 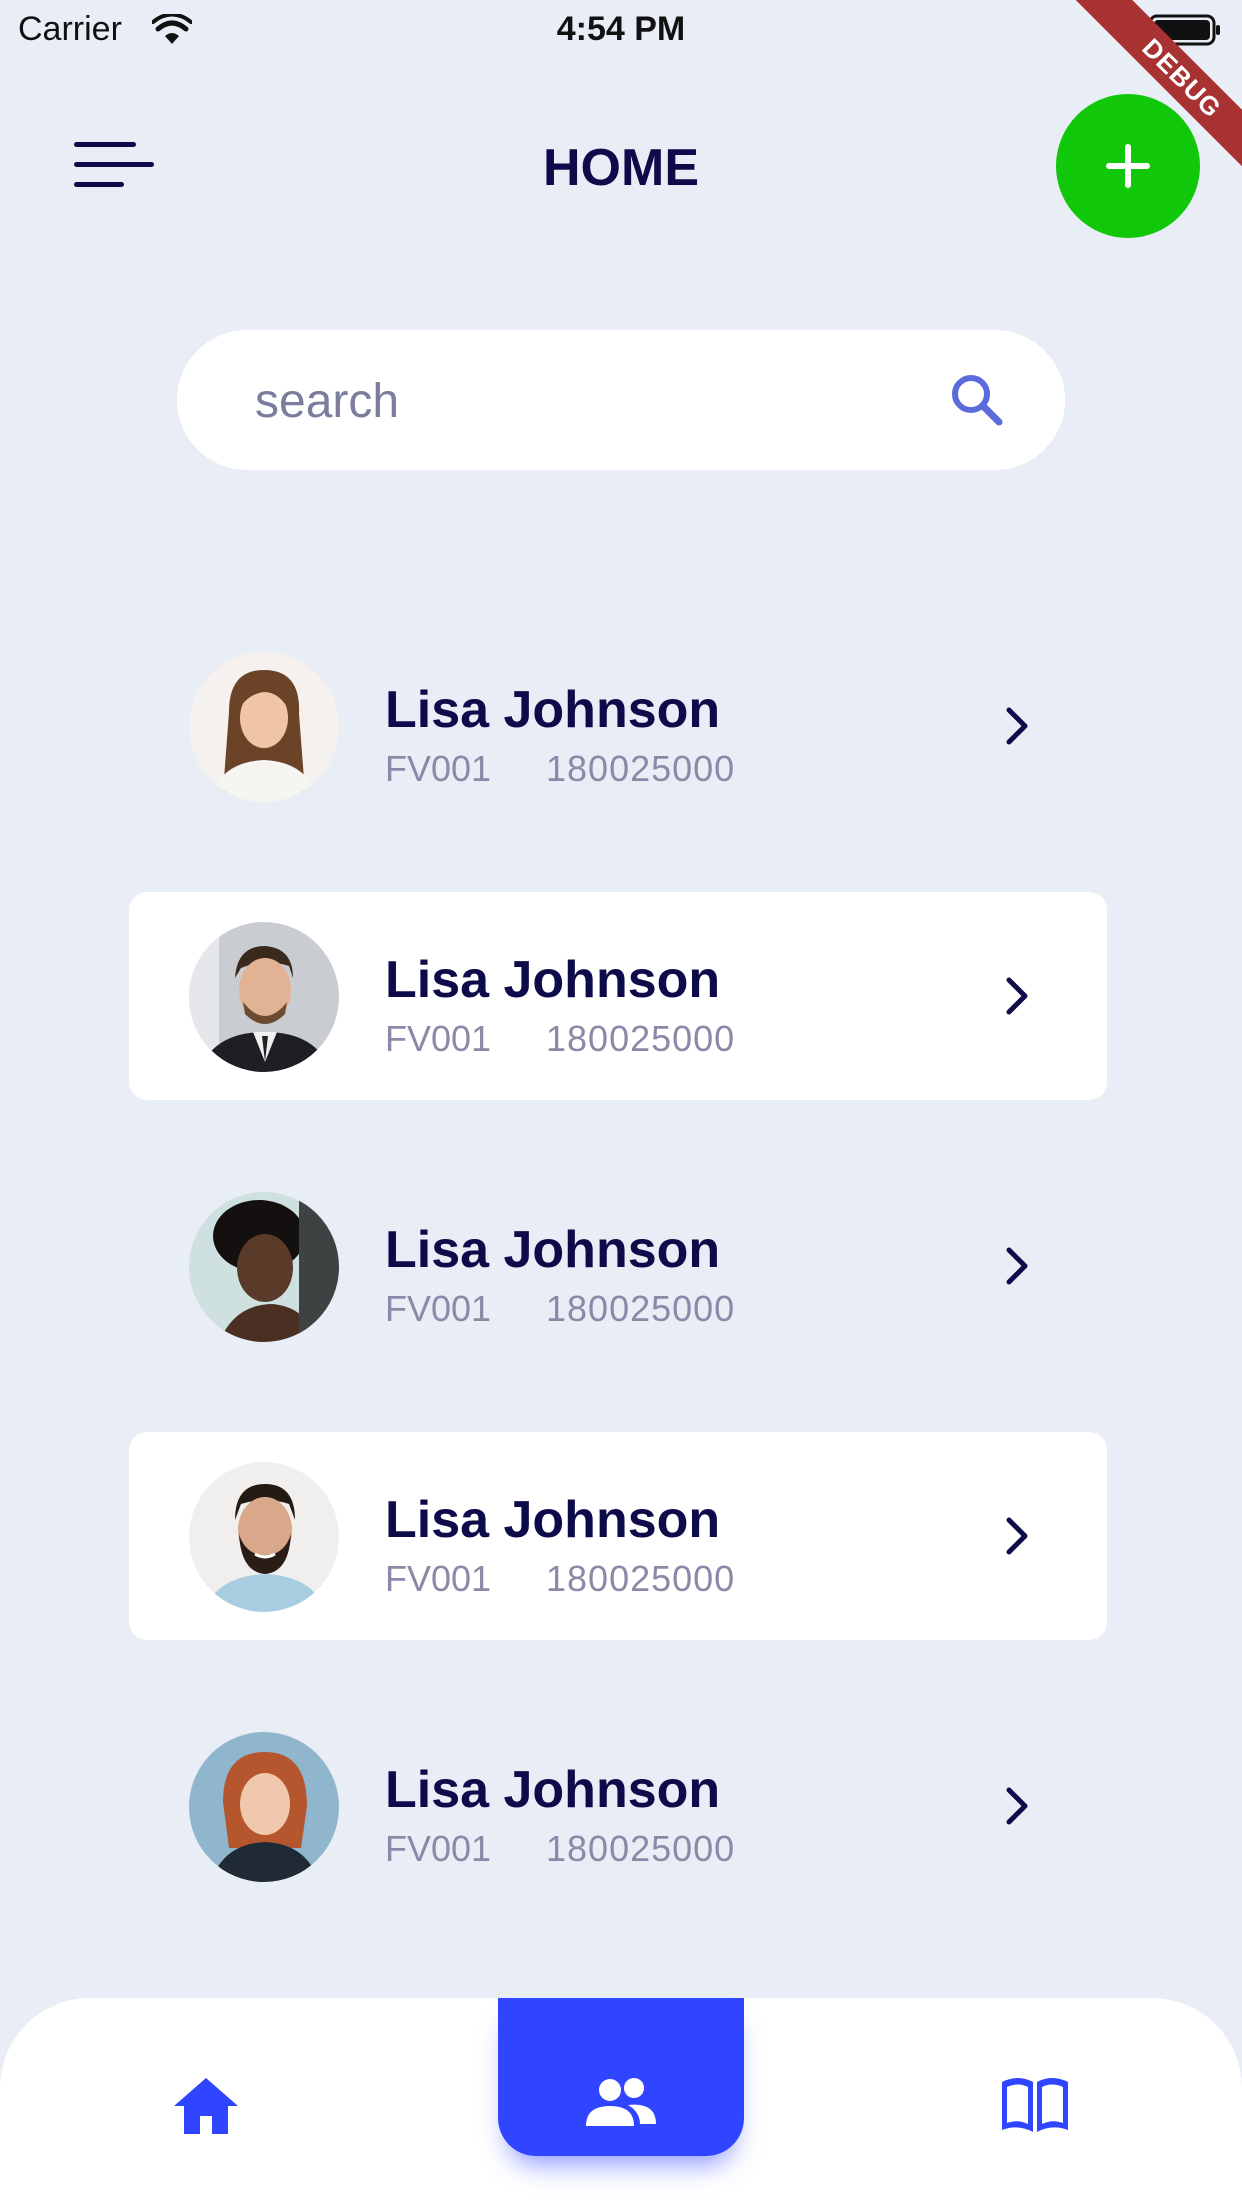 I want to click on bottom-nav, so click(x=621, y=2103).